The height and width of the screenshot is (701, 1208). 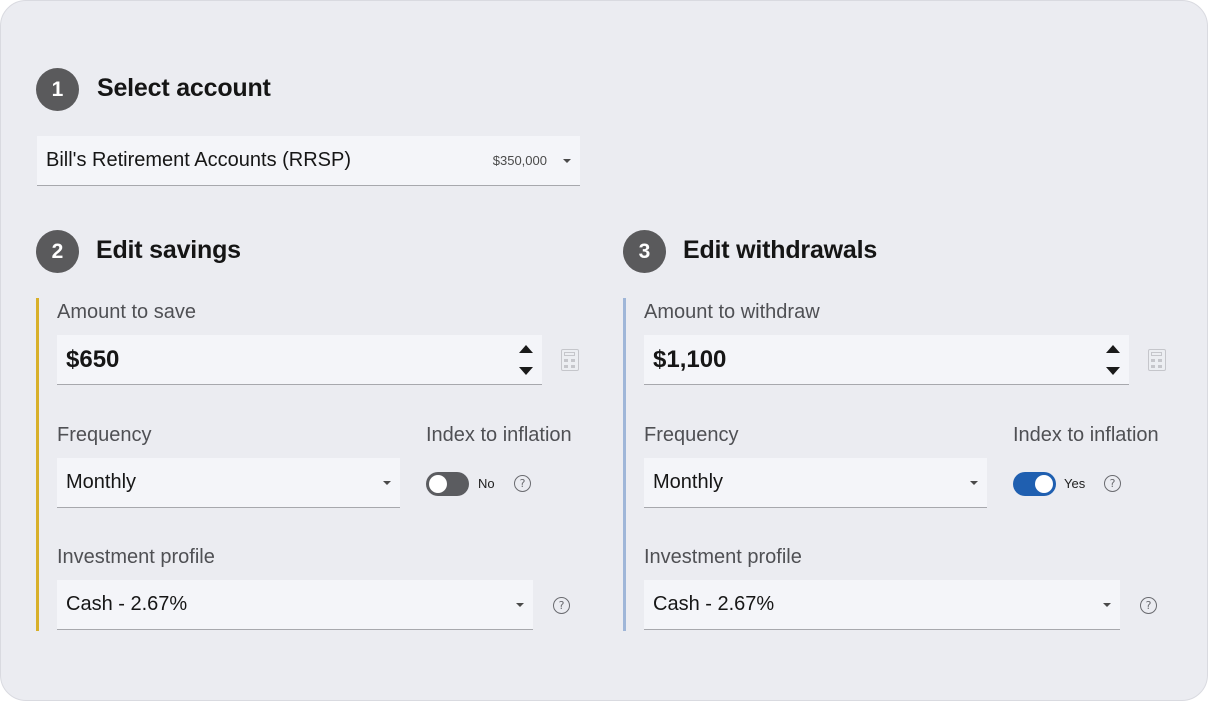 I want to click on savings-accent-bar, so click(x=37, y=464).